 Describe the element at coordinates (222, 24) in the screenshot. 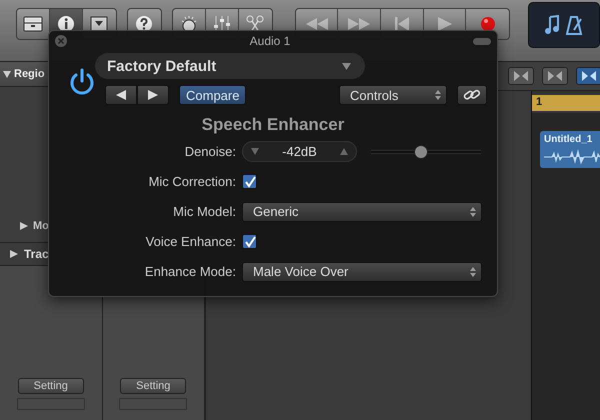

I see `mixer-icon` at that location.